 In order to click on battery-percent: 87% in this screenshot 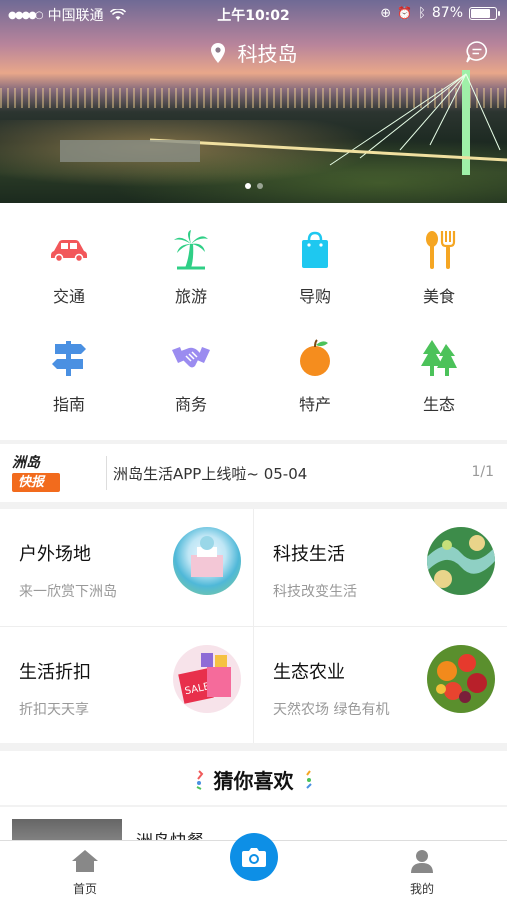, I will do `click(447, 13)`.